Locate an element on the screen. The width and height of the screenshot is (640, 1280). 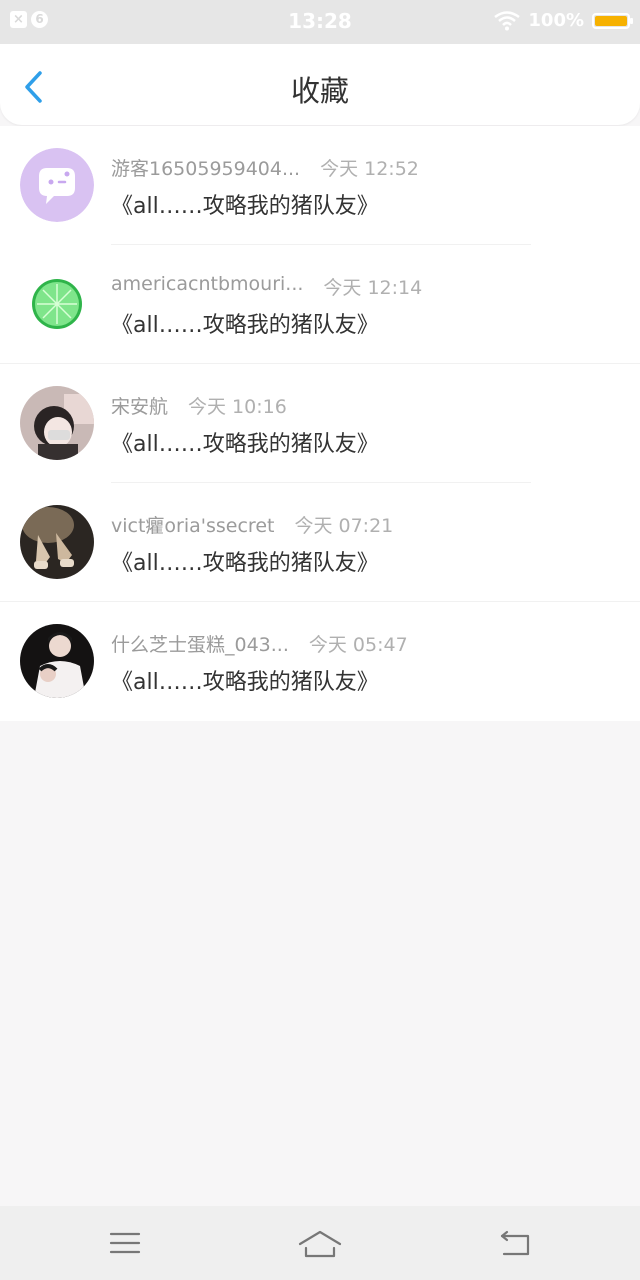
item-time: 今天 07:21 is located at coordinates (344, 526).